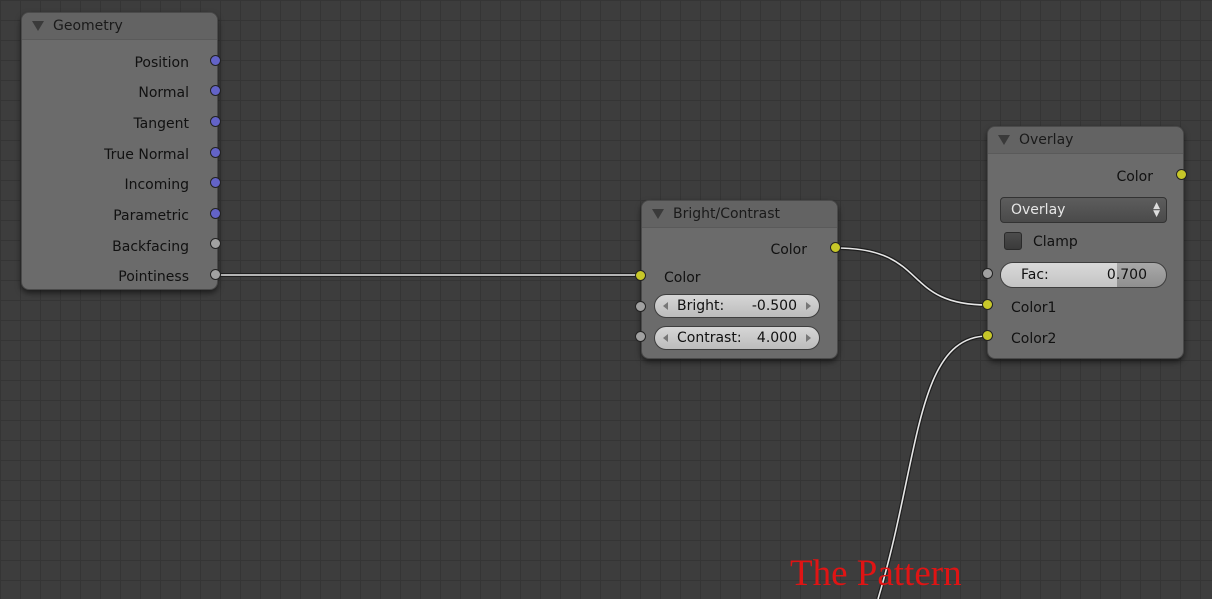 The image size is (1212, 599). Describe the element at coordinates (215, 60) in the screenshot. I see `position-socket` at that location.